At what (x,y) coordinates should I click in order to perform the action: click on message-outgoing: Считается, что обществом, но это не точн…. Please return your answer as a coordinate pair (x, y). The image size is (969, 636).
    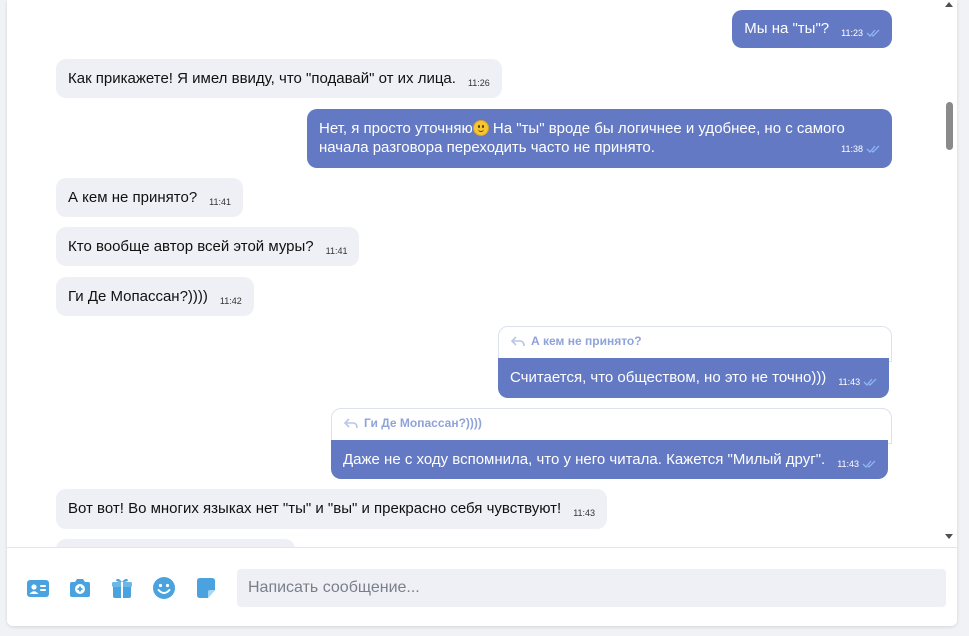
    Looking at the image, I should click on (694, 378).